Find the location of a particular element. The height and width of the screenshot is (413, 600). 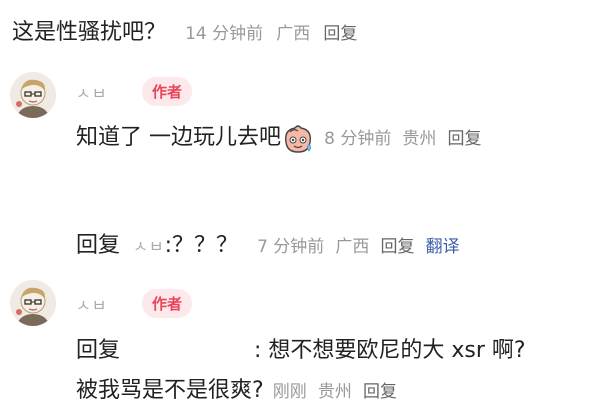

comment-1: 这是性骚扰吧？ 14 分钟前 广西 回复 is located at coordinates (306, 30).